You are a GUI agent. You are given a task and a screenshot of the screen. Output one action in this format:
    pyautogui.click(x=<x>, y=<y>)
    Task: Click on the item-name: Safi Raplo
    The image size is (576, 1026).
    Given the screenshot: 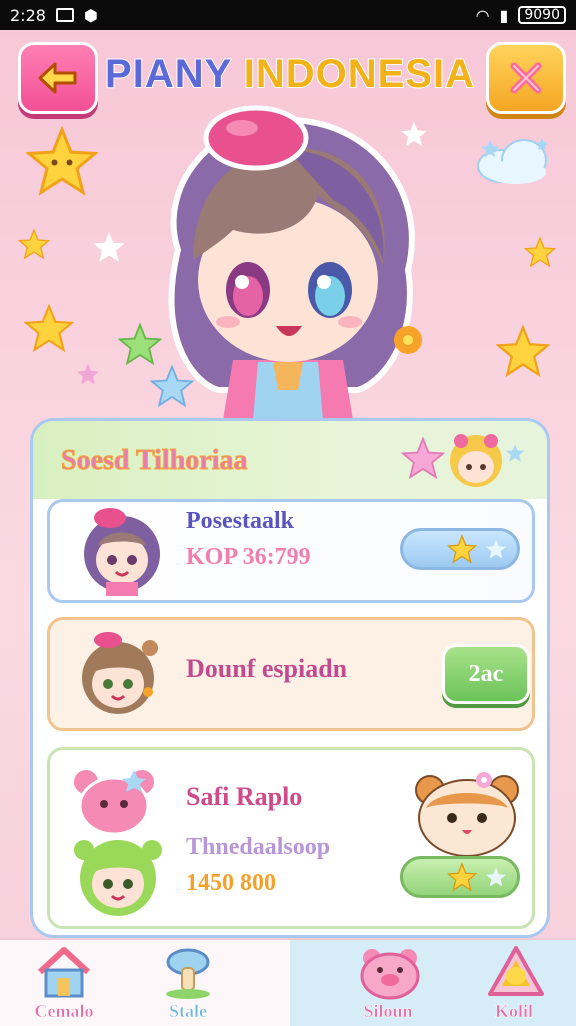 What is the action you would take?
    pyautogui.click(x=244, y=796)
    